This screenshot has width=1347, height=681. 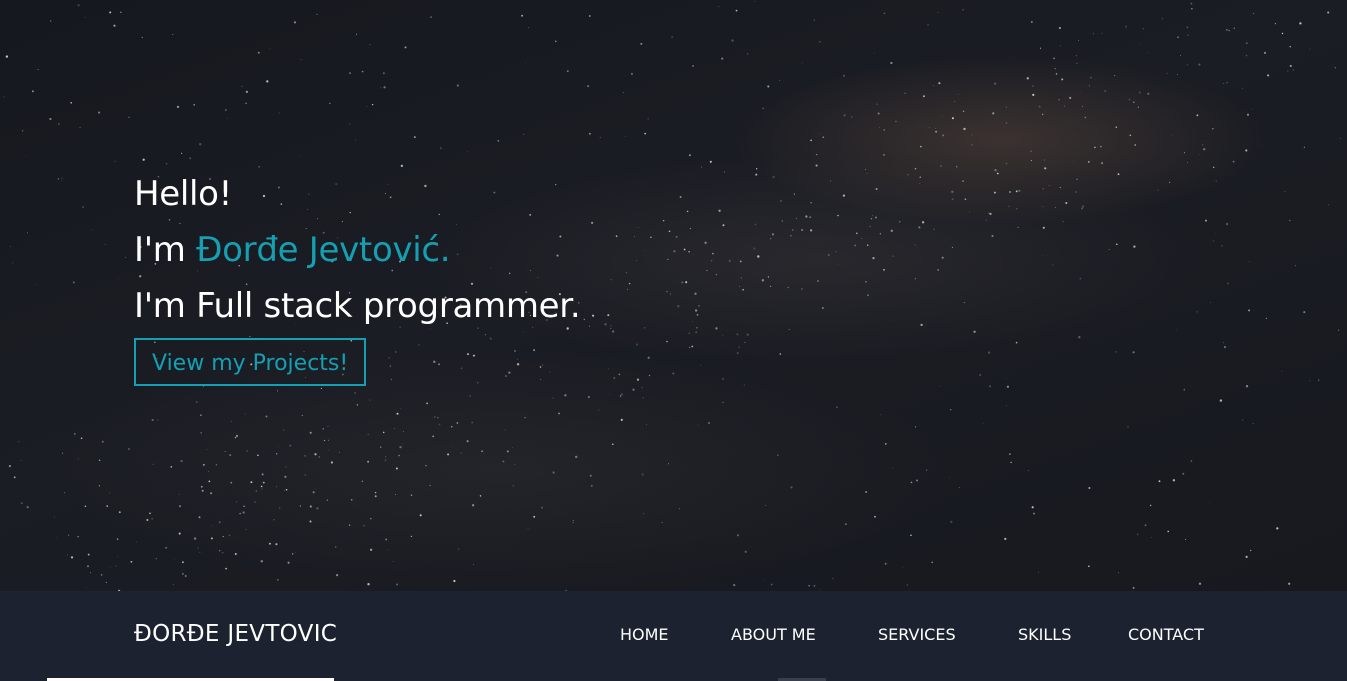 I want to click on nav-item-home: HOME, so click(x=644, y=634).